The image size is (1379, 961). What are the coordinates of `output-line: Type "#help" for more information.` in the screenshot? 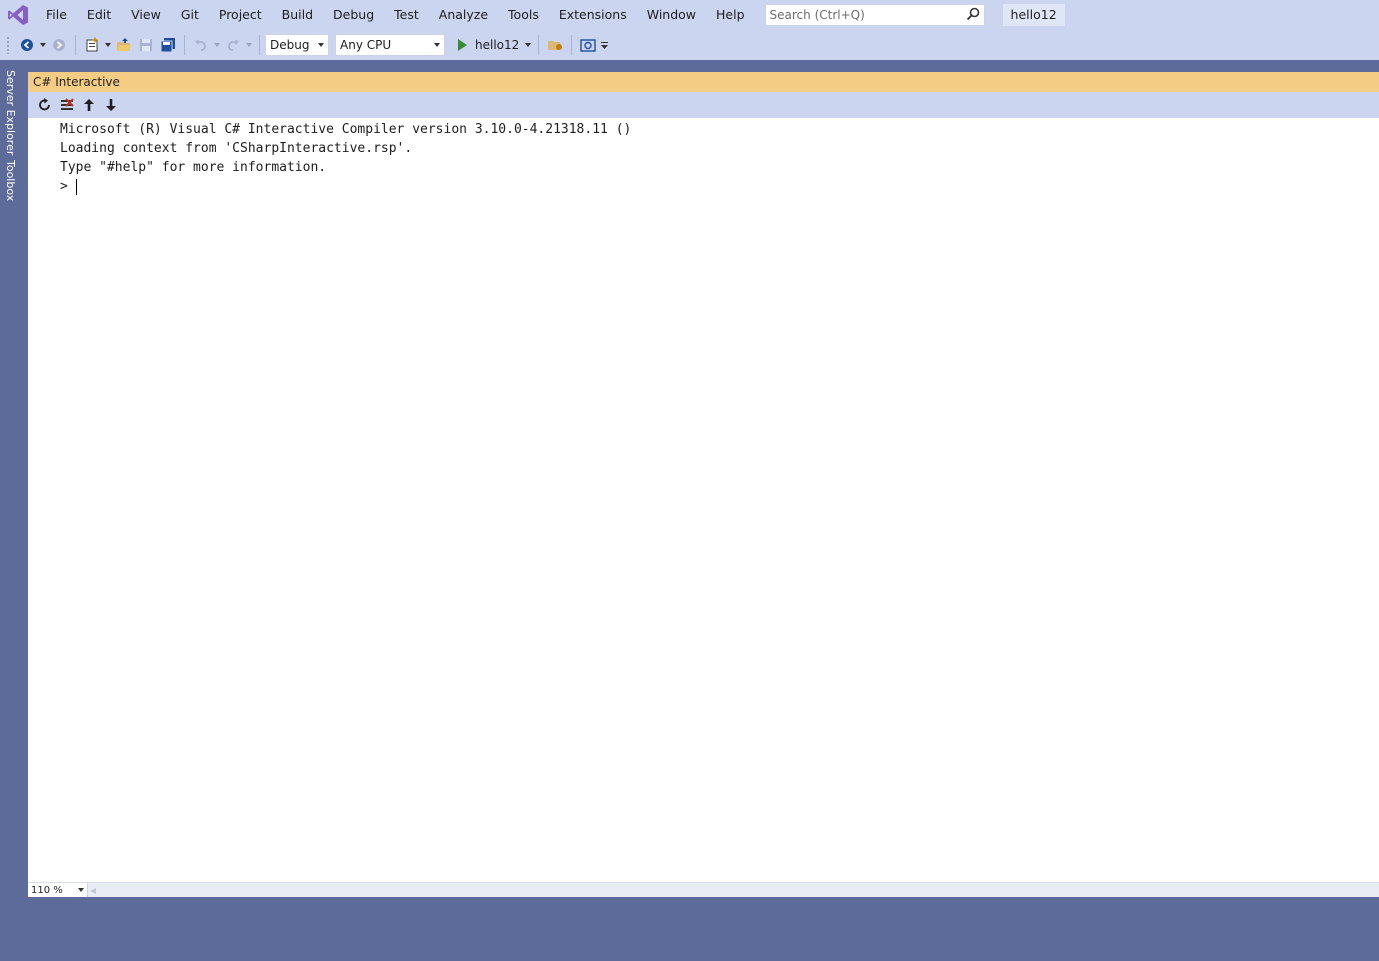 It's located at (193, 167).